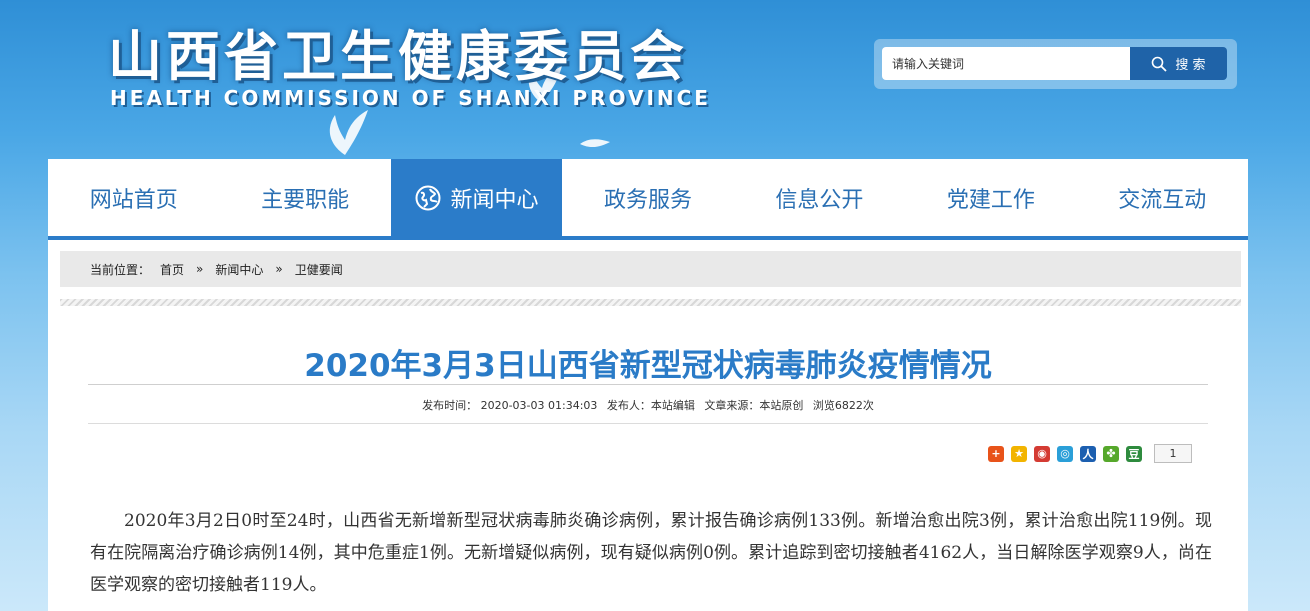 This screenshot has width=1310, height=611. What do you see at coordinates (1019, 453) in the screenshot?
I see `qzone-icon: ★` at bounding box center [1019, 453].